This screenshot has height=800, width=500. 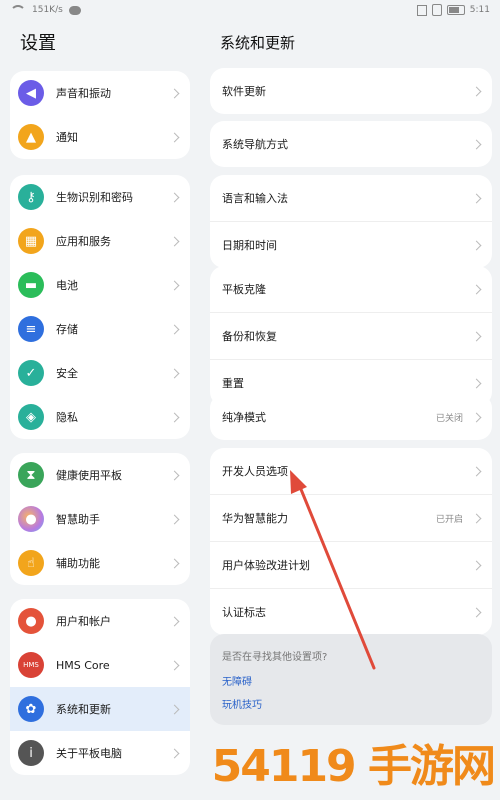 What do you see at coordinates (351, 612) in the screenshot?
I see `detail-item: 认证标志` at bounding box center [351, 612].